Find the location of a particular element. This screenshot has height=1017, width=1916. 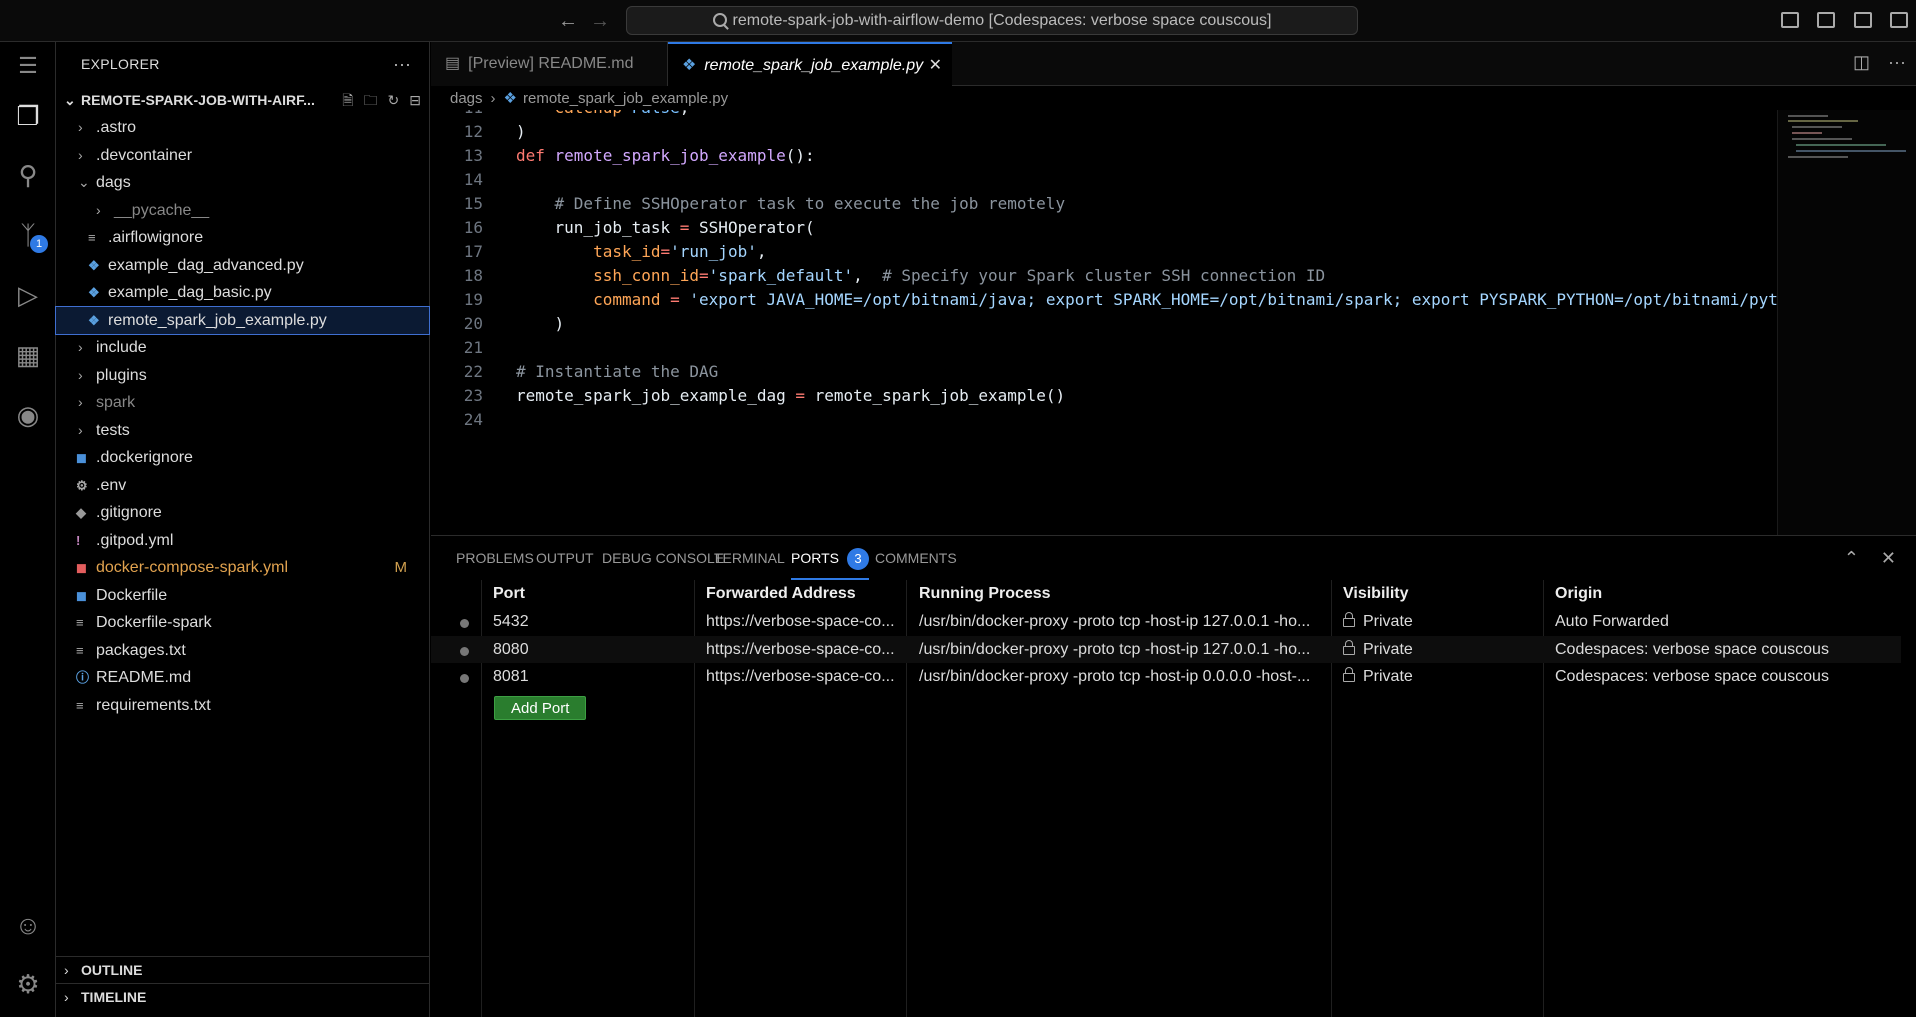

outline-section: › OUTLINE is located at coordinates (242, 969).